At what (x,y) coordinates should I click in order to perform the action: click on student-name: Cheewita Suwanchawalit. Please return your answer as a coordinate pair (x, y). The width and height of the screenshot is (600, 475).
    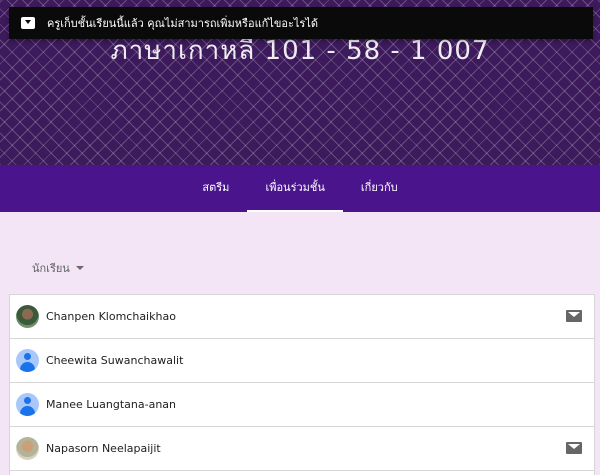
    Looking at the image, I should click on (115, 360).